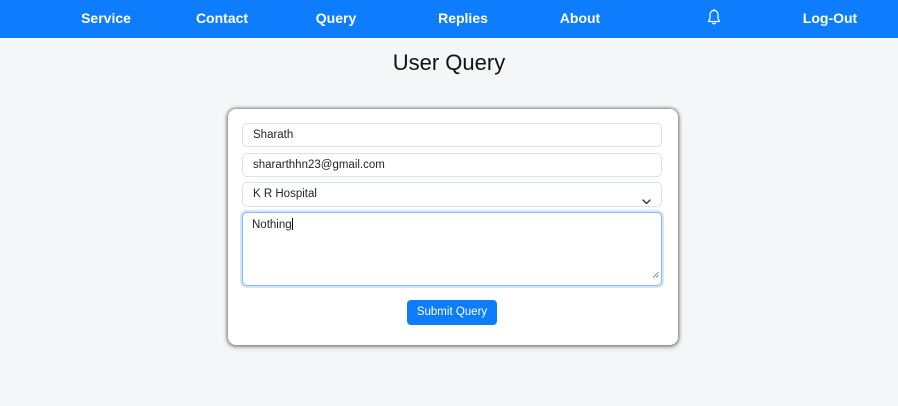 The height and width of the screenshot is (406, 898). What do you see at coordinates (452, 194) in the screenshot?
I see `hospital-select: K R Hospital` at bounding box center [452, 194].